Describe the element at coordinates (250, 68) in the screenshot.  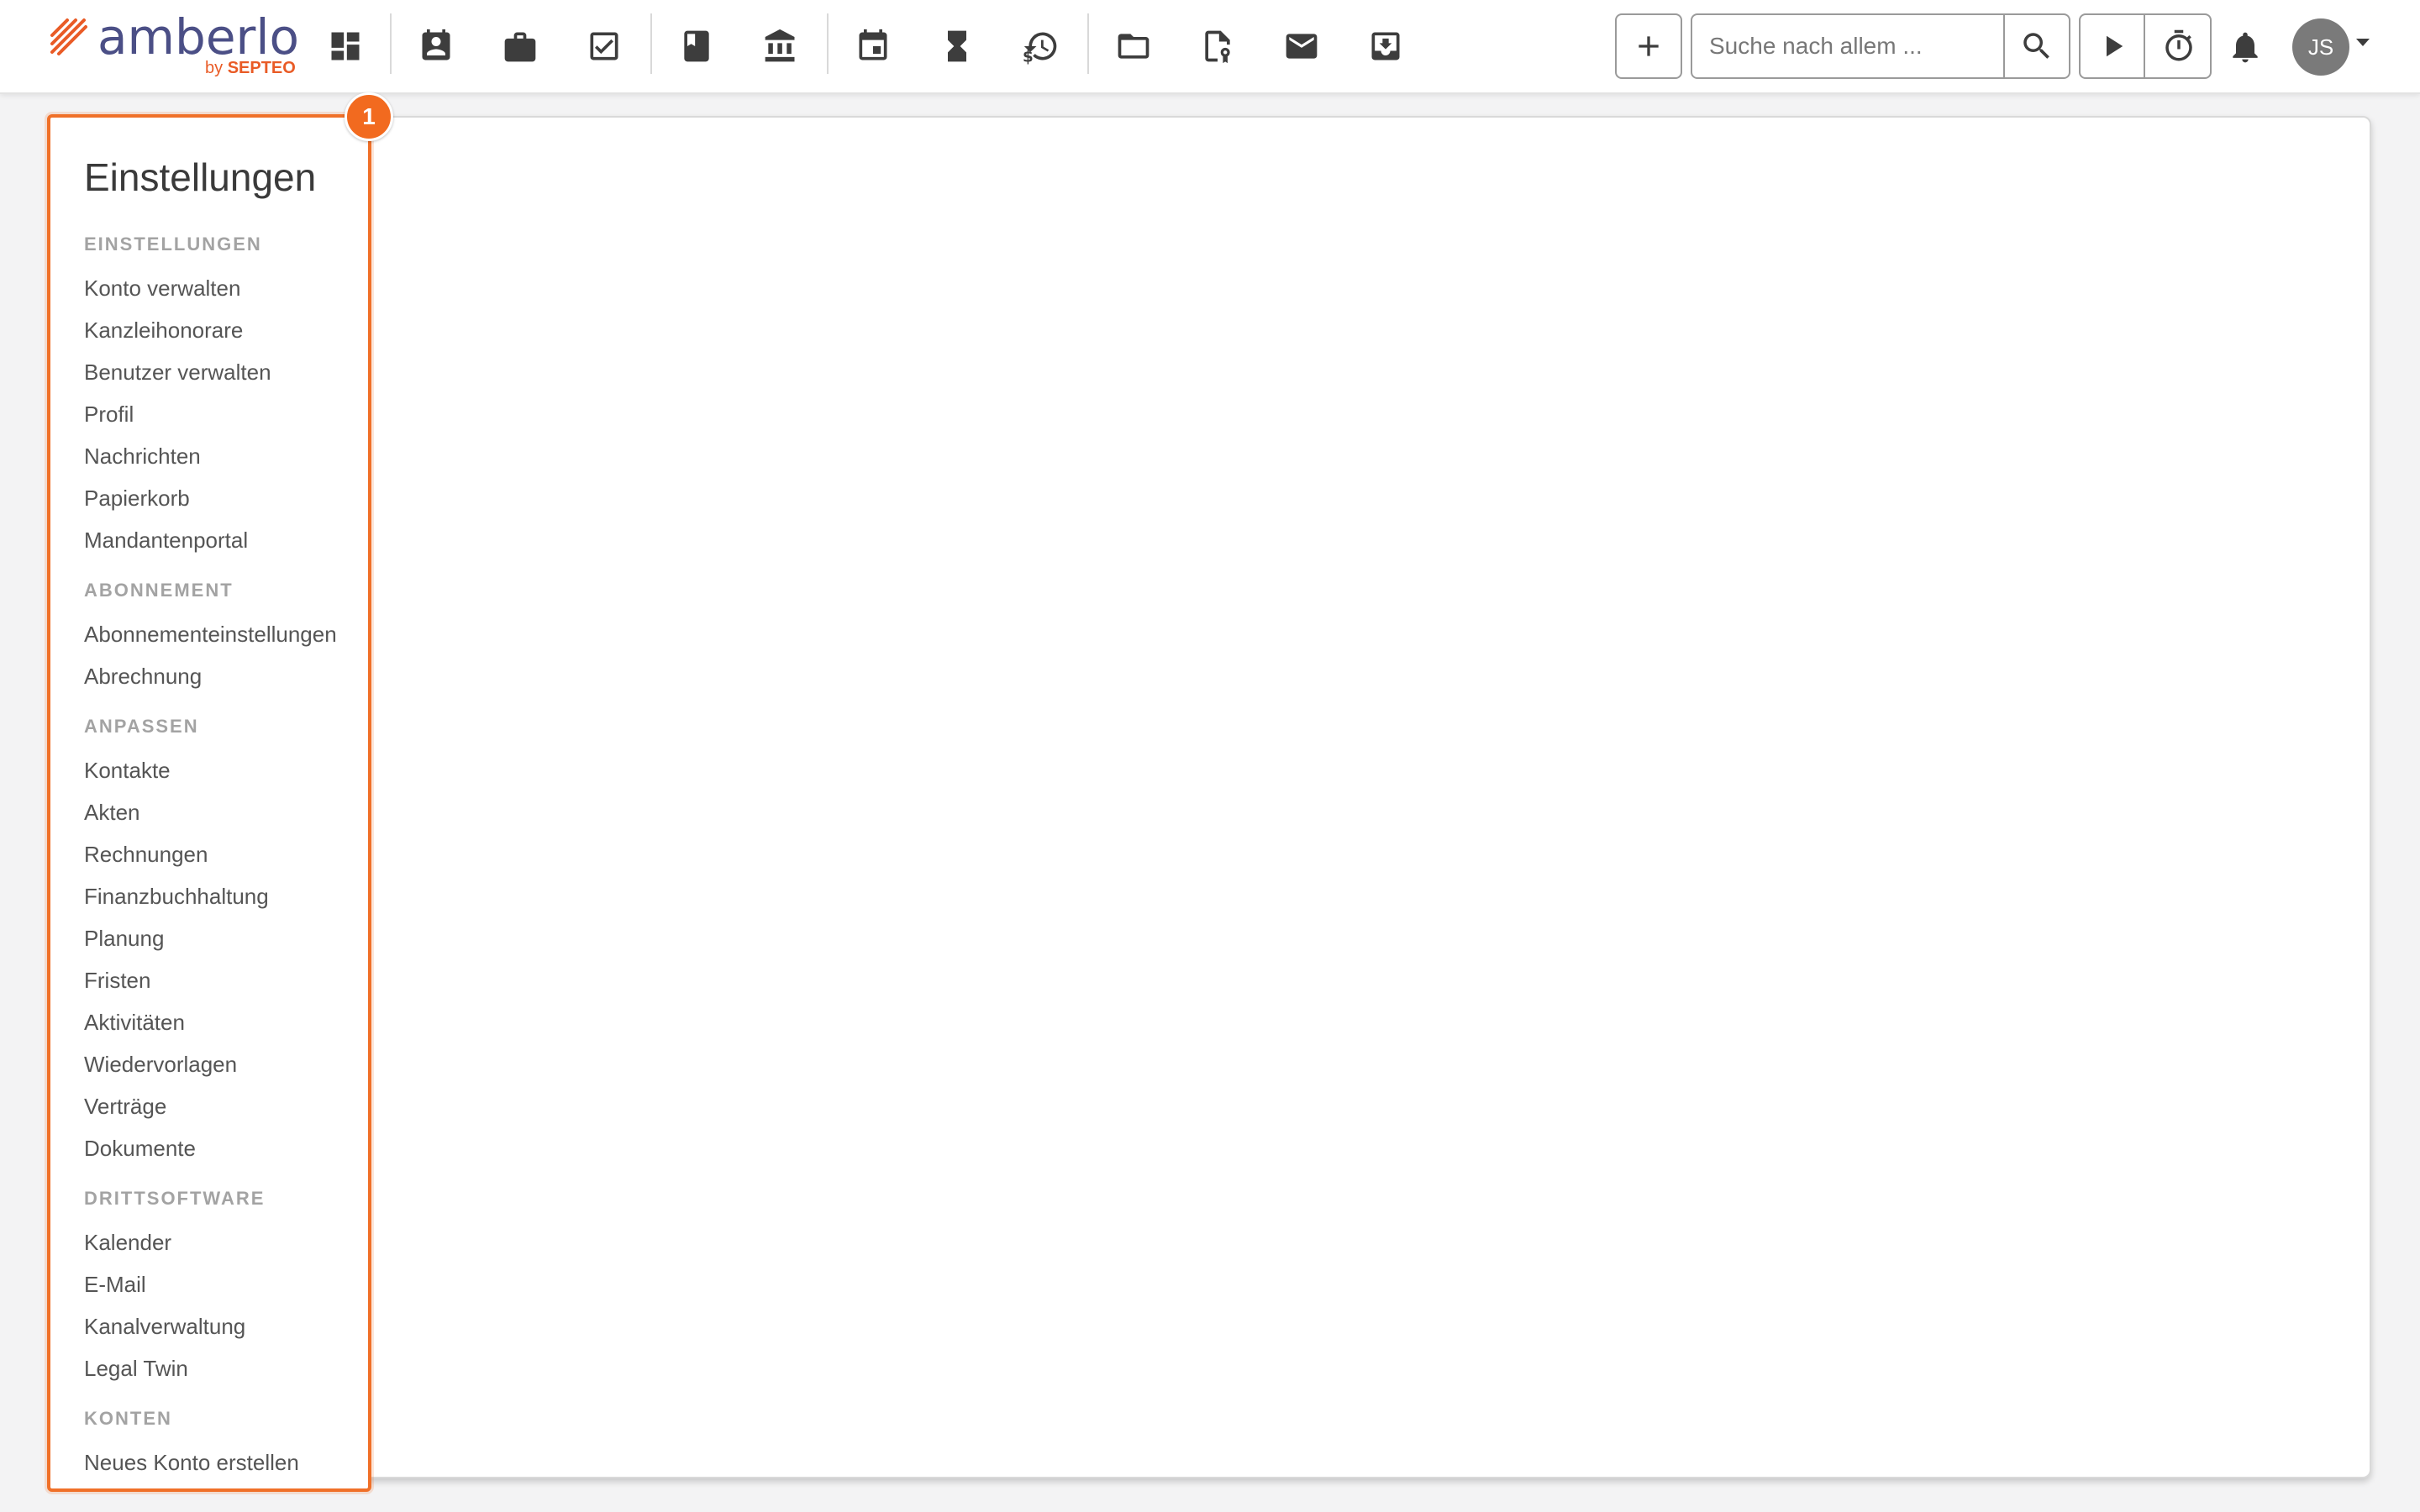
I see `logo-byline: by SEPTEO` at that location.